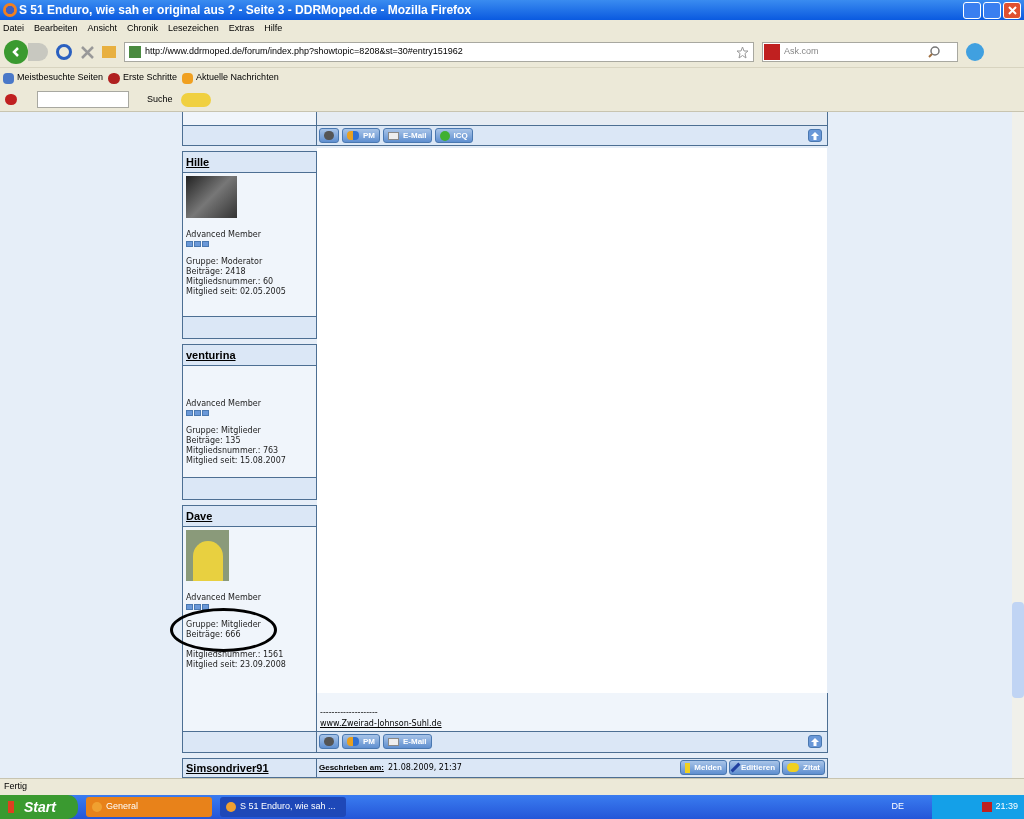  Describe the element at coordinates (351, 767) in the screenshot. I see `written-label: Geschrieben am:` at that location.